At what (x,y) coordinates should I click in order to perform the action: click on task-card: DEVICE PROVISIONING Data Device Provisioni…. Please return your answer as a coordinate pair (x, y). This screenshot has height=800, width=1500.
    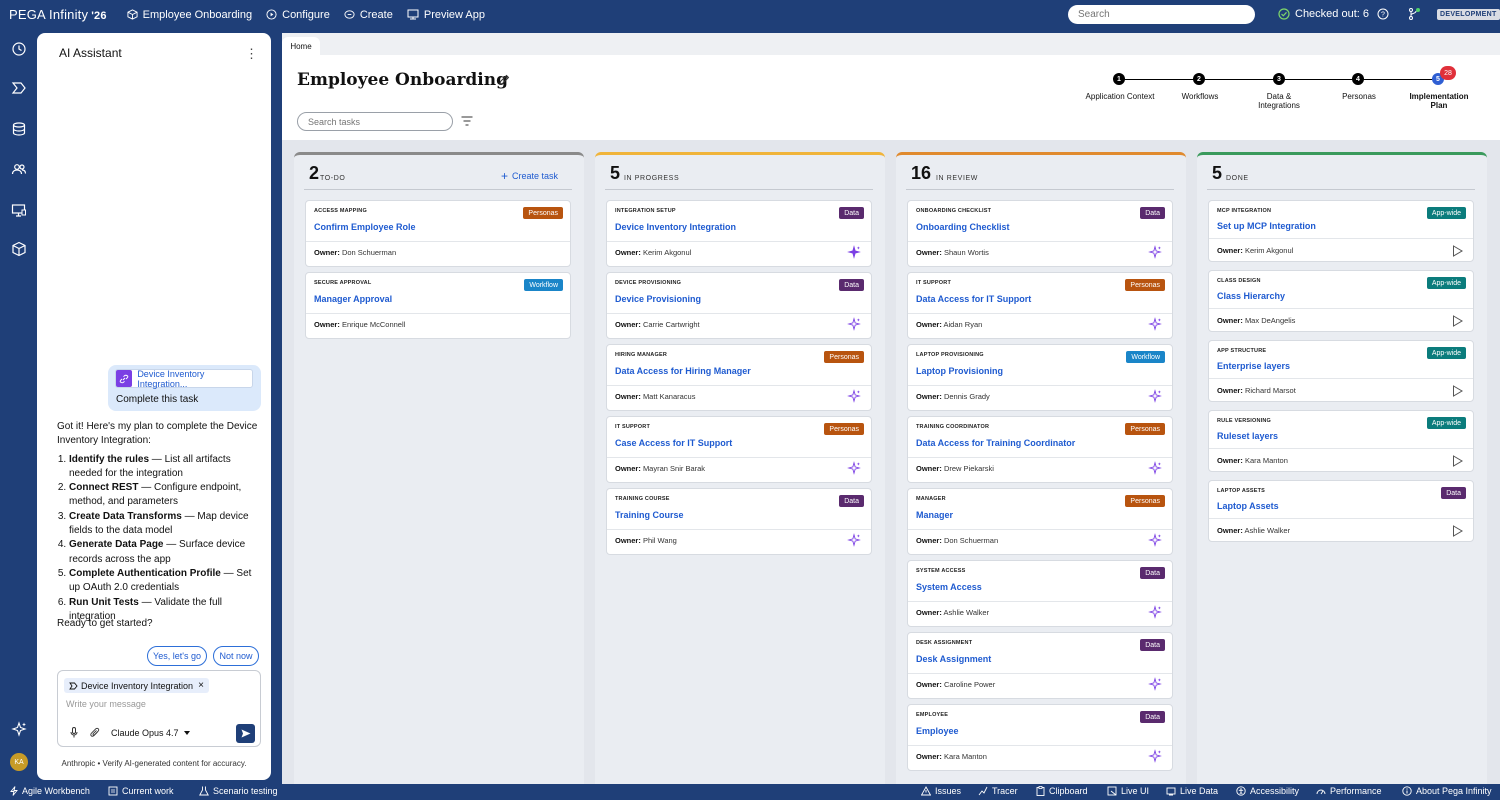
    Looking at the image, I should click on (739, 305).